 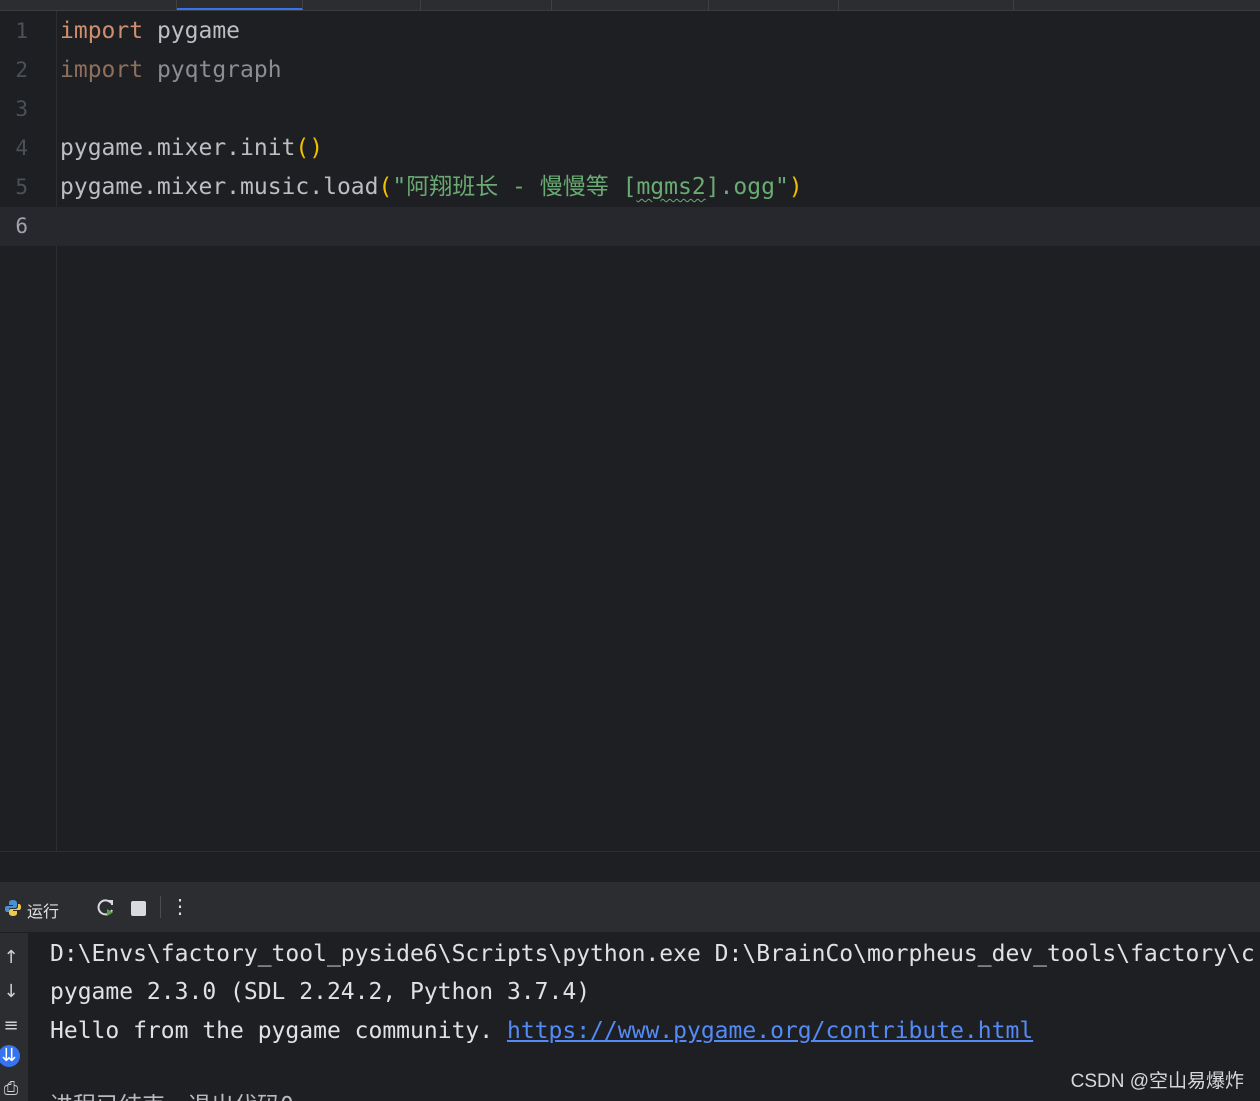 What do you see at coordinates (10, 1056) in the screenshot?
I see `scroll-to-end-icon: ⇊` at bounding box center [10, 1056].